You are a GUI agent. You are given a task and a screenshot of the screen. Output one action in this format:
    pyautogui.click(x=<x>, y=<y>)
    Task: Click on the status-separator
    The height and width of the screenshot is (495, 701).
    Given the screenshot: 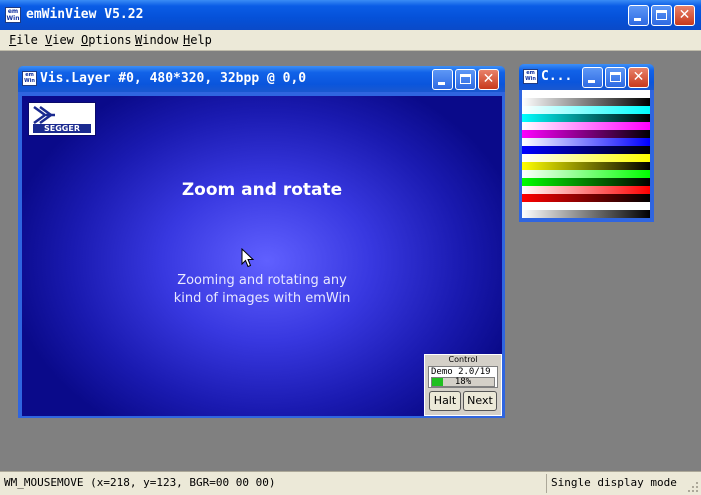 What is the action you would take?
    pyautogui.click(x=546, y=483)
    